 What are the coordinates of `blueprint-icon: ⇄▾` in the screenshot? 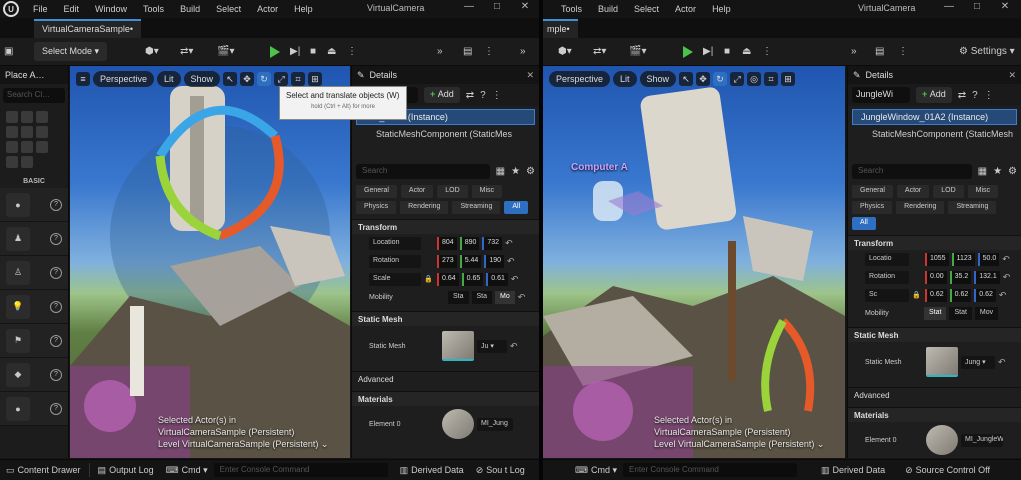 It's located at (186, 51).